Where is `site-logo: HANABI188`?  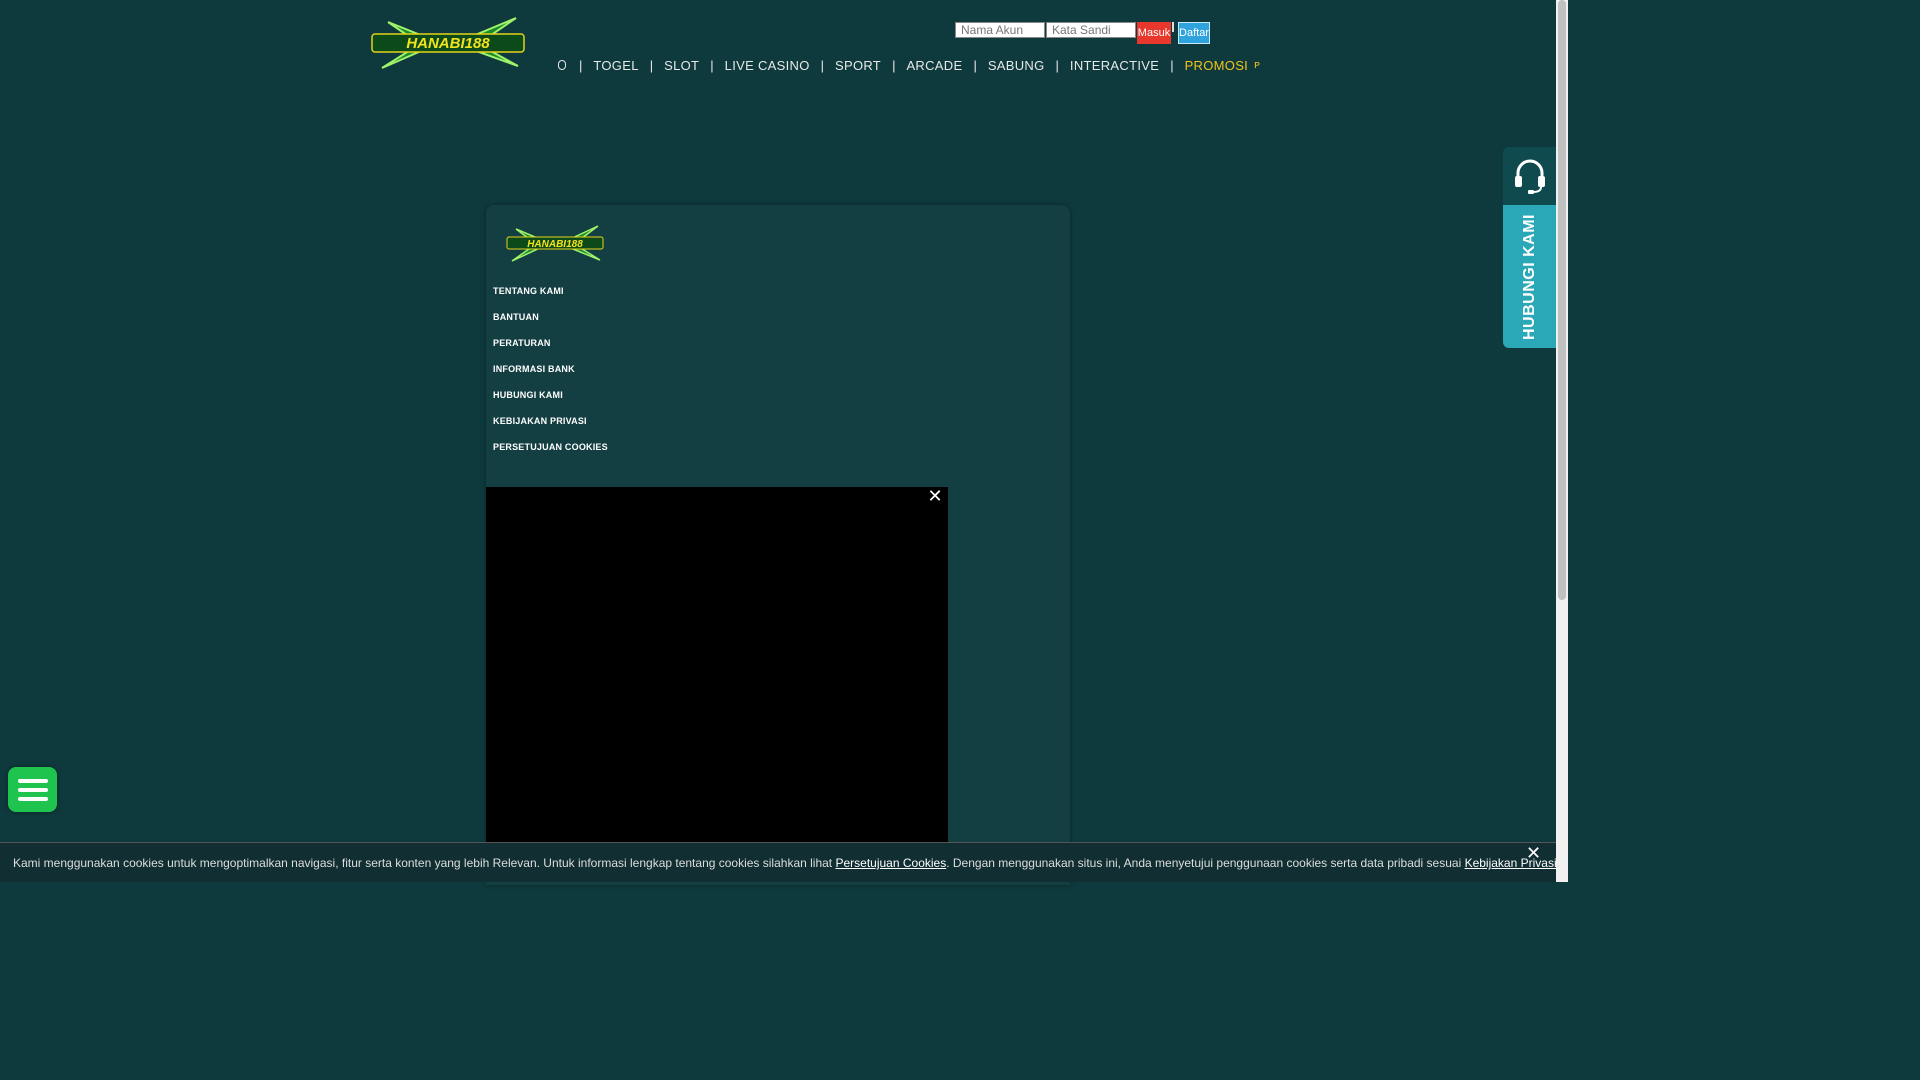 site-logo: HANABI188 is located at coordinates (448, 42).